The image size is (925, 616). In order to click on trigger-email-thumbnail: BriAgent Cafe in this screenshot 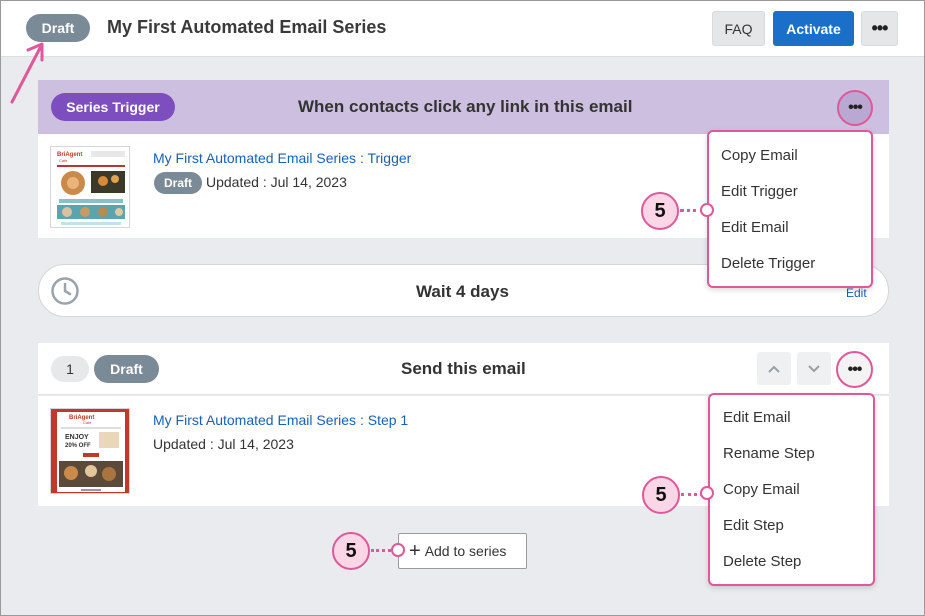, I will do `click(90, 187)`.